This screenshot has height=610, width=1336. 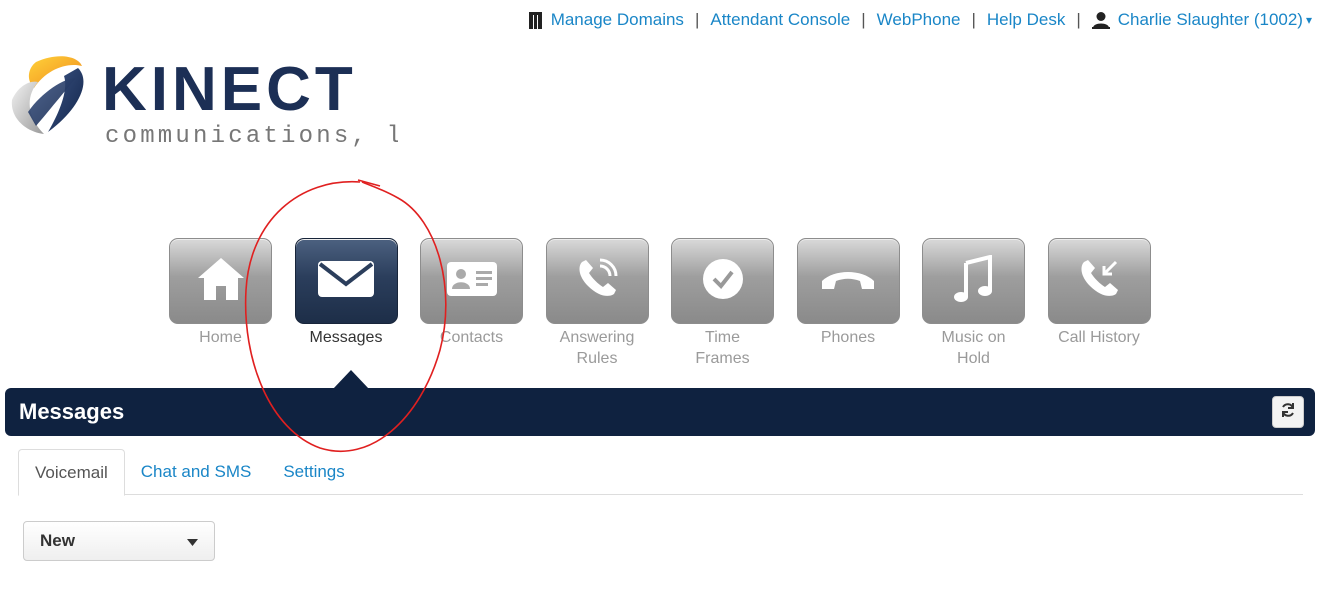 I want to click on nav-contacts-tile, so click(x=471, y=281).